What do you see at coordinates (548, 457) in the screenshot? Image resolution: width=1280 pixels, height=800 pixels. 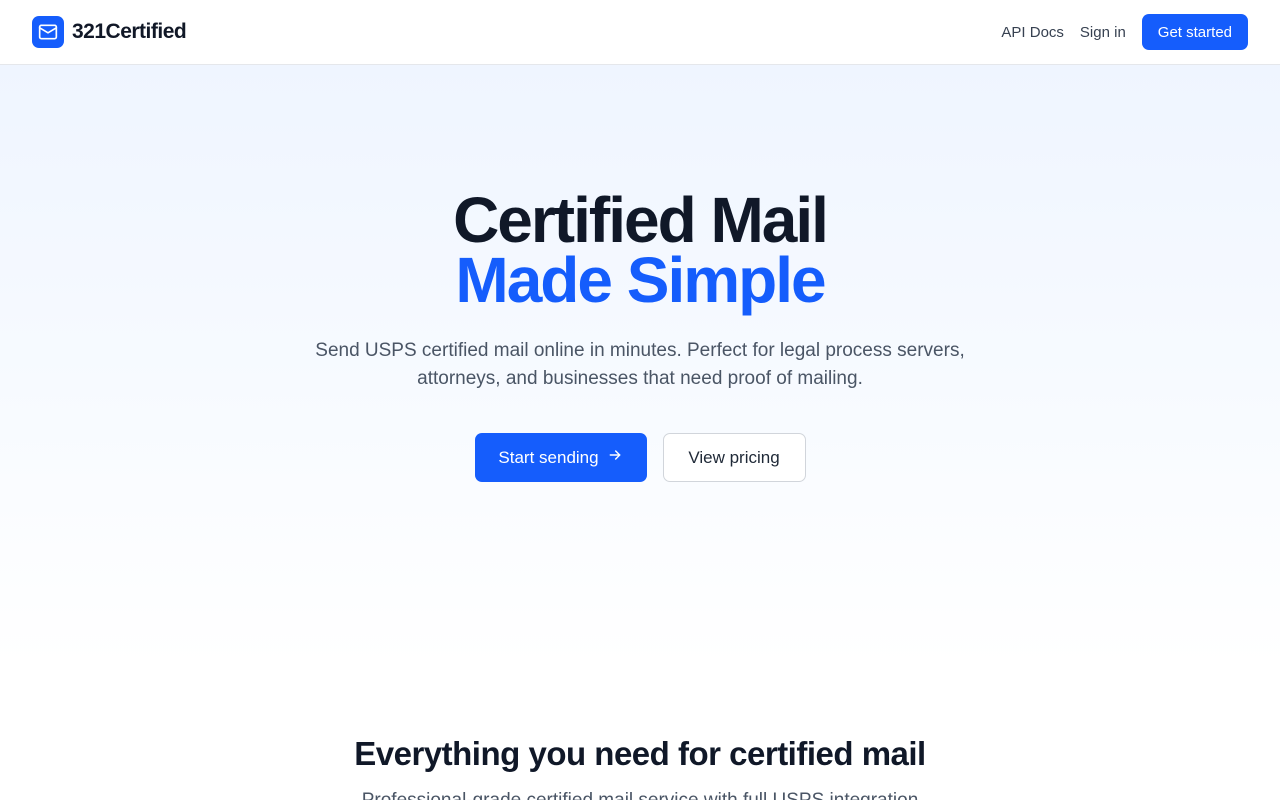 I see `start-sending-label: Start sending` at bounding box center [548, 457].